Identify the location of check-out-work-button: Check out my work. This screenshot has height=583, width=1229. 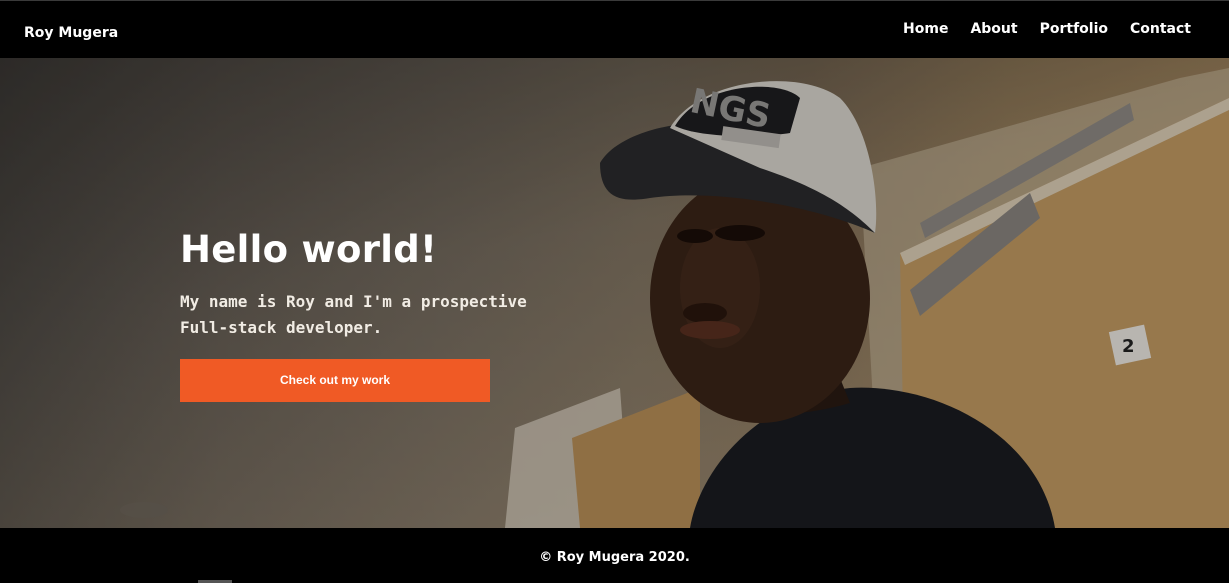
(335, 380).